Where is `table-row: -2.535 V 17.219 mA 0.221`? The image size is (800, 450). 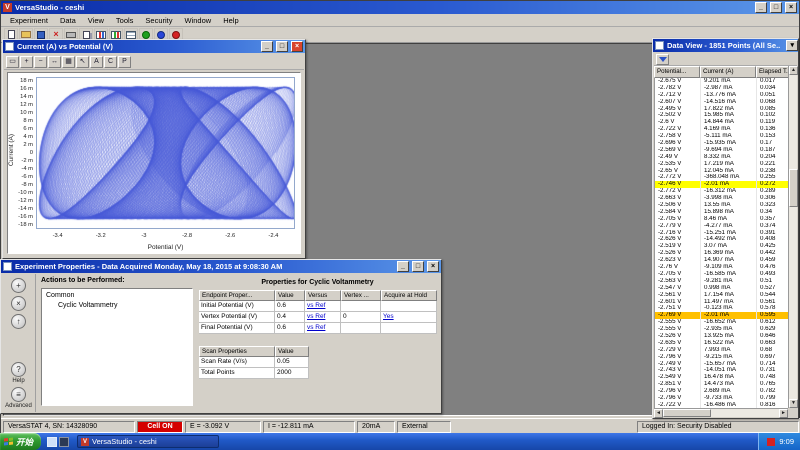 table-row: -2.535 V 17.219 mA 0.221 is located at coordinates (721, 164).